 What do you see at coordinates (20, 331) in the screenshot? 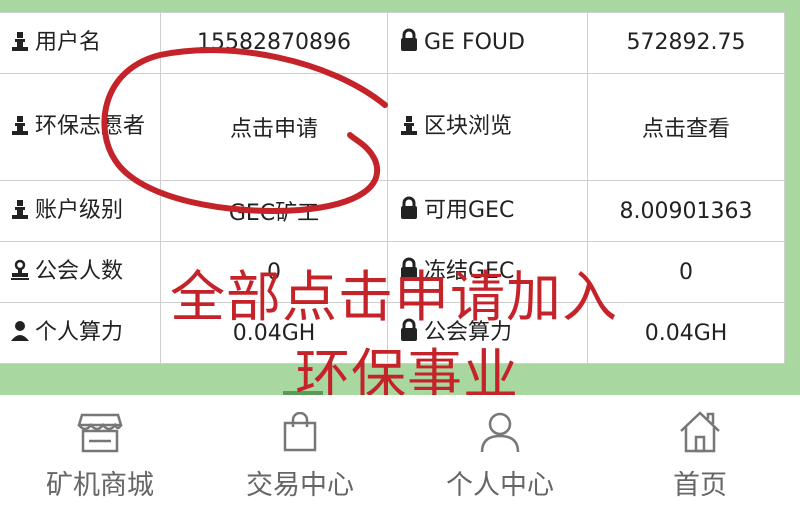
I see `person-icon` at bounding box center [20, 331].